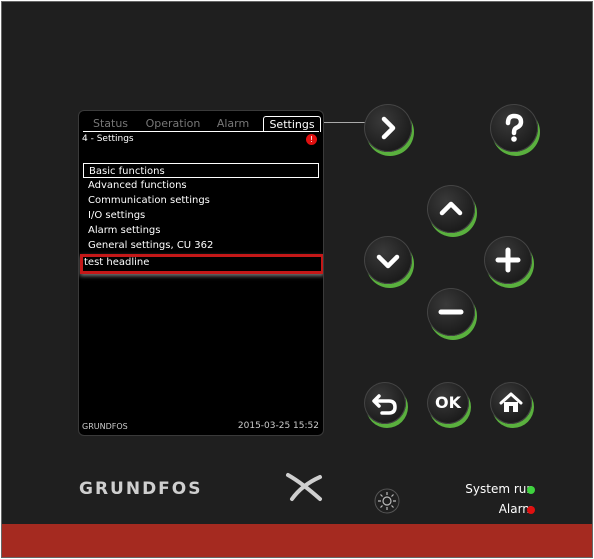 This screenshot has width=594, height=559. Describe the element at coordinates (387, 501) in the screenshot. I see `brightness-icon` at that location.